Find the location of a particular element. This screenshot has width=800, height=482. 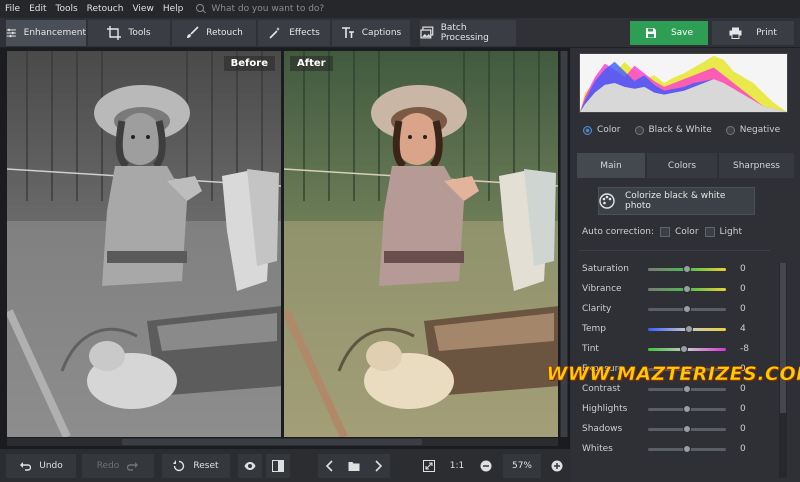

histogram is located at coordinates (683, 83).